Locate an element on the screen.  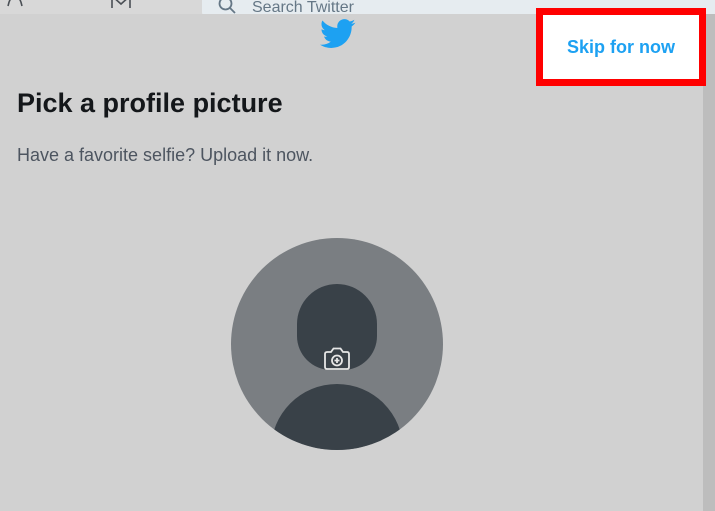
twitter-bird-icon is located at coordinates (338, 33).